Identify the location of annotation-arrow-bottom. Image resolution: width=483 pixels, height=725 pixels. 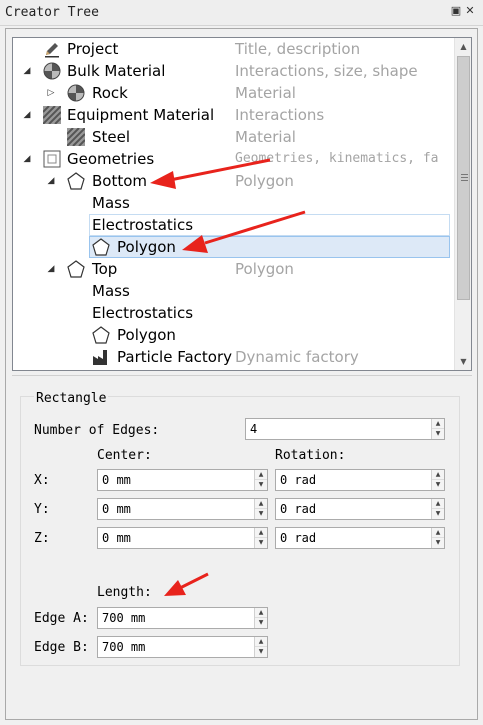
(210, 173).